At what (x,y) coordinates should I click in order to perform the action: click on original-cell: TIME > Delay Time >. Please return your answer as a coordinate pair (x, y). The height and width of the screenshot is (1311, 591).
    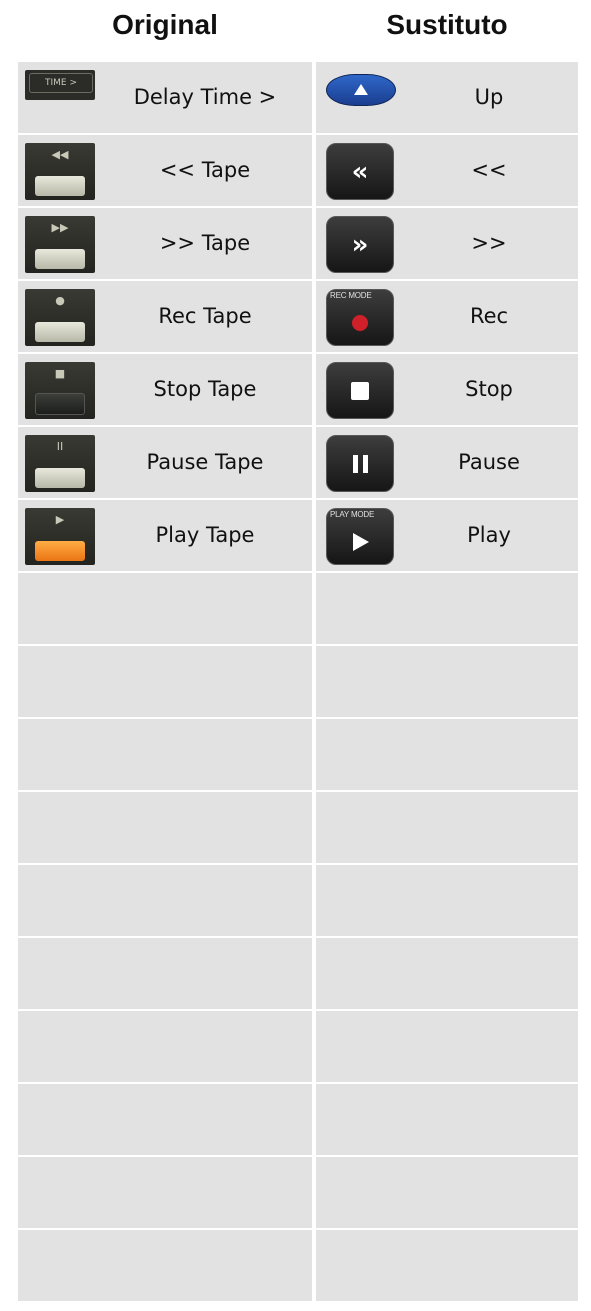
    Looking at the image, I should click on (165, 97).